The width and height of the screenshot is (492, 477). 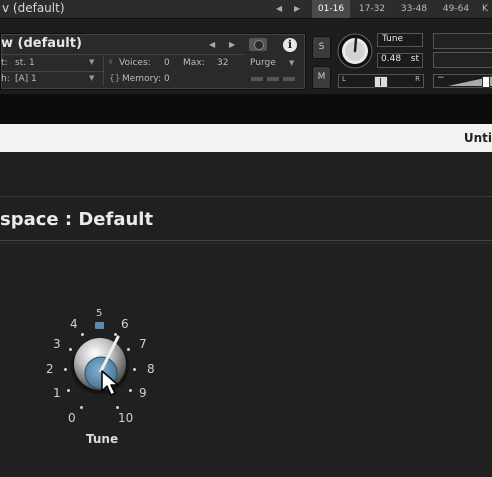 What do you see at coordinates (344, 79) in the screenshot?
I see `pan-left-label: L` at bounding box center [344, 79].